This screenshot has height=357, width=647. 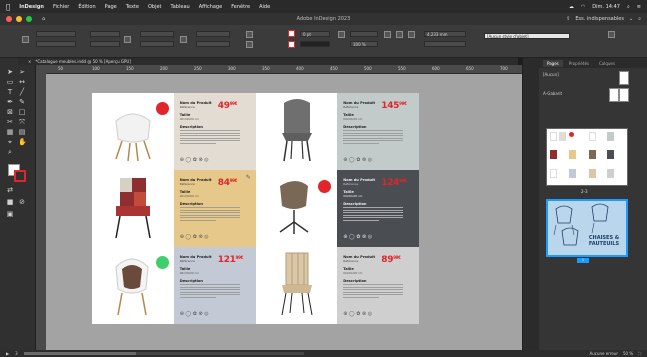 What do you see at coordinates (22, 82) in the screenshot?
I see `gap-tool-icon: ↔` at bounding box center [22, 82].